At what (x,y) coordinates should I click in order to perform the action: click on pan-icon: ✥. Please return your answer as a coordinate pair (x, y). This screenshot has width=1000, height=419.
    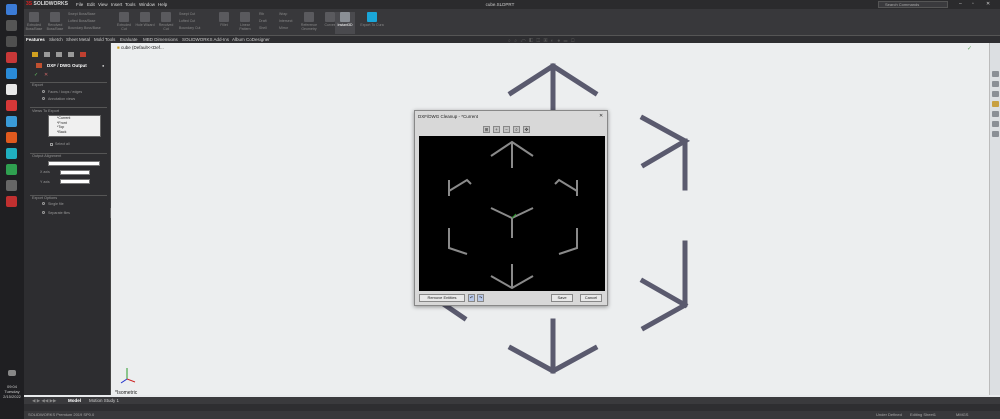
    Looking at the image, I should click on (526, 129).